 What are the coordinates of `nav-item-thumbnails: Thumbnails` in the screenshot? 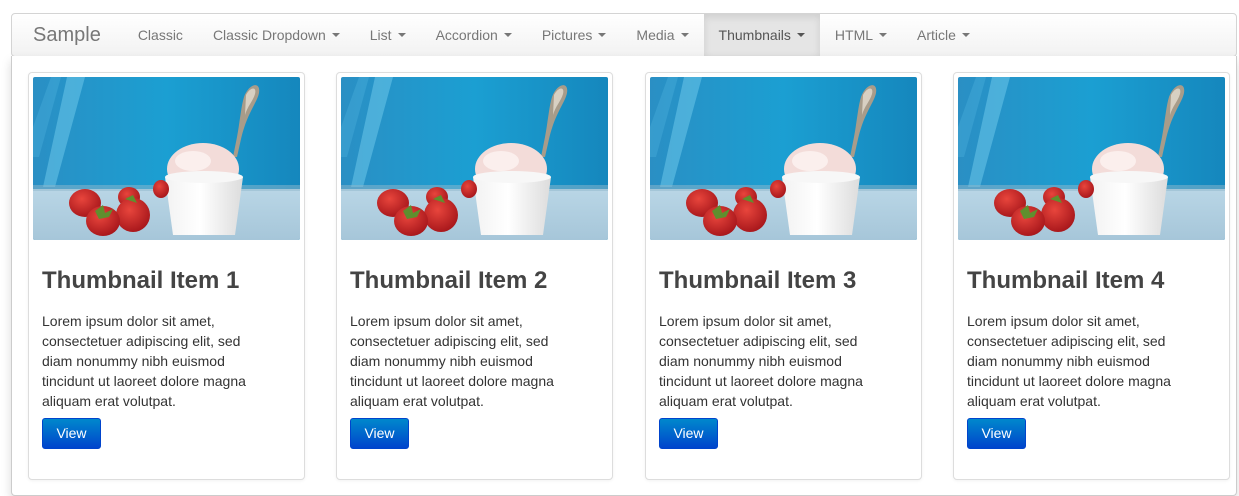 It's located at (761, 35).